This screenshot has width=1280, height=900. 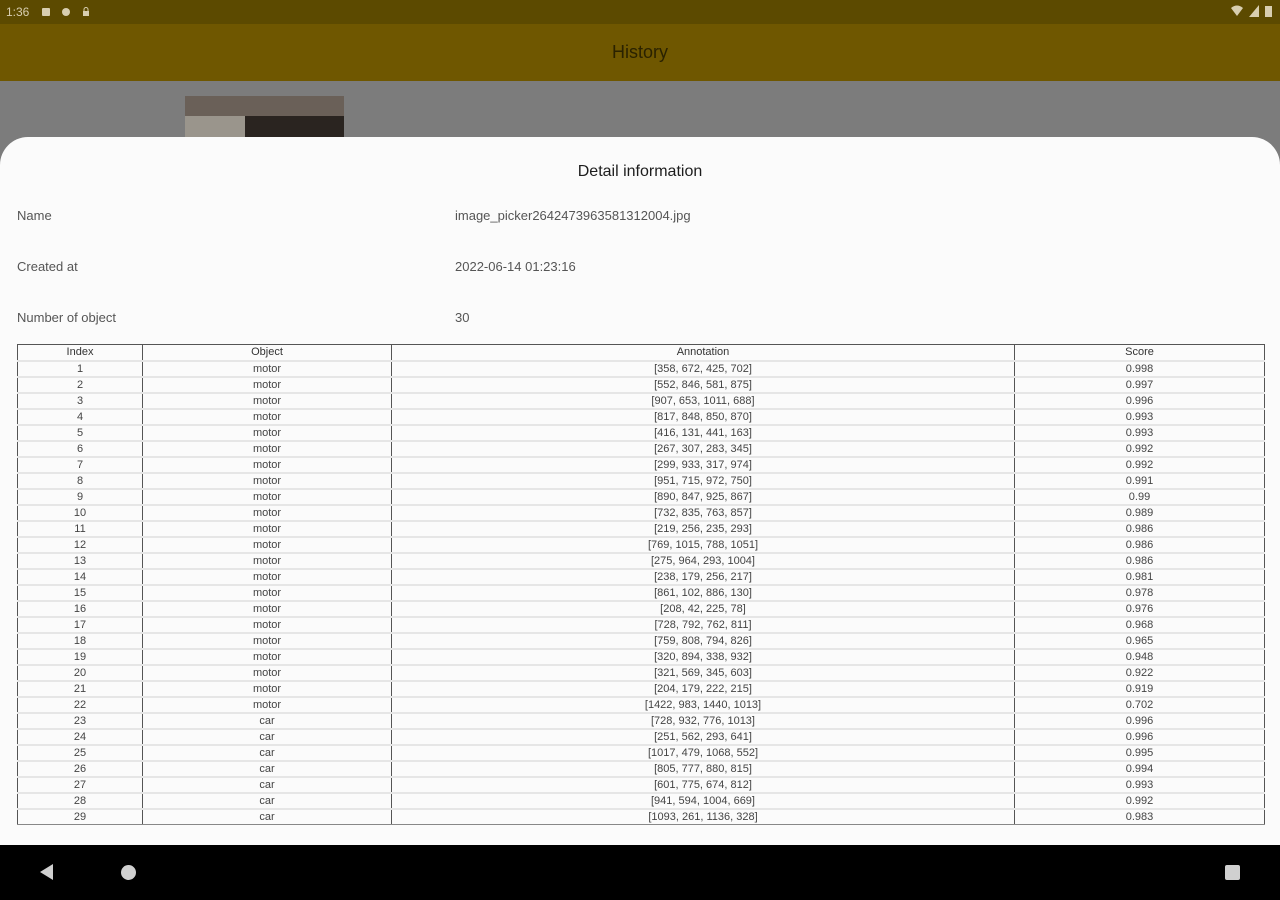 I want to click on header-index: Index, so click(x=80, y=353).